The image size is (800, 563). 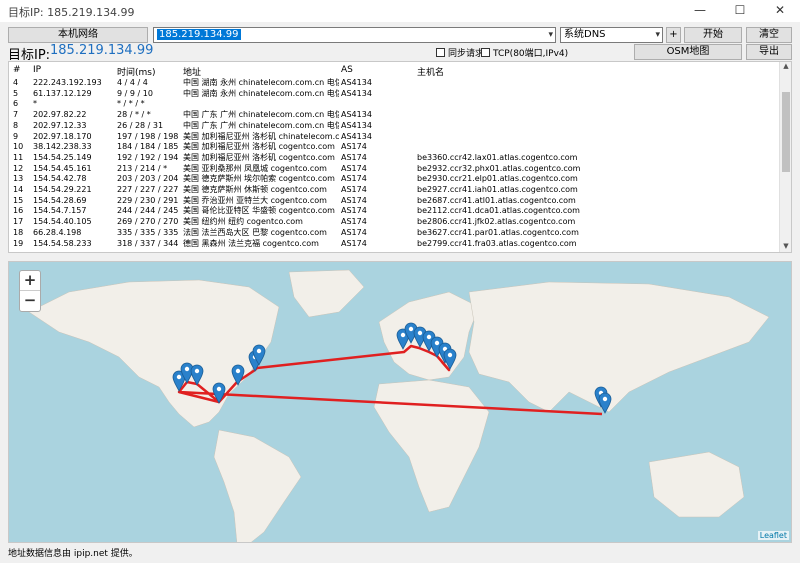 I want to click on zoom-out-button: −, so click(x=30, y=301).